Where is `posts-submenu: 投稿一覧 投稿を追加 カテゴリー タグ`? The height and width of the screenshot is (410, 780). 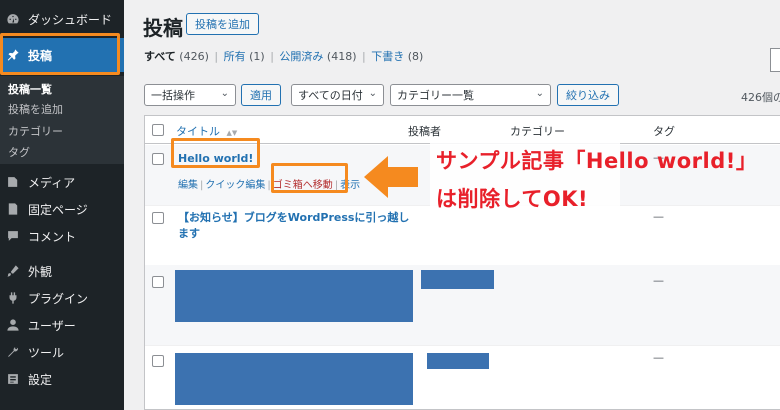 posts-submenu: 投稿一覧 投稿を追加 カテゴリー タグ is located at coordinates (62, 120).